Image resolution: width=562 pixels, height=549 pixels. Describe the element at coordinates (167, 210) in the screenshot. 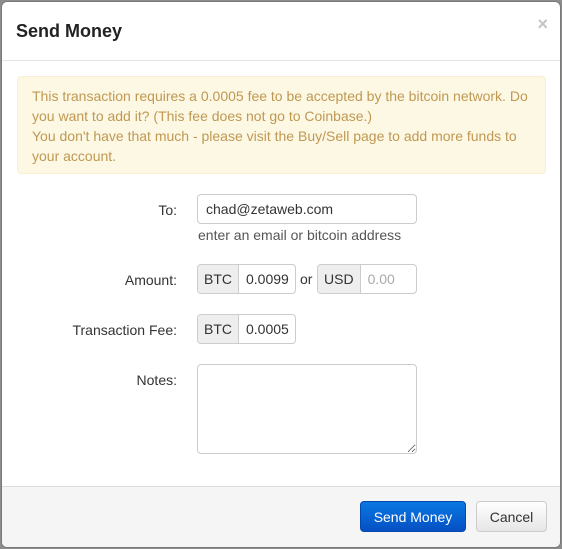

I see `to-label: To:` at that location.